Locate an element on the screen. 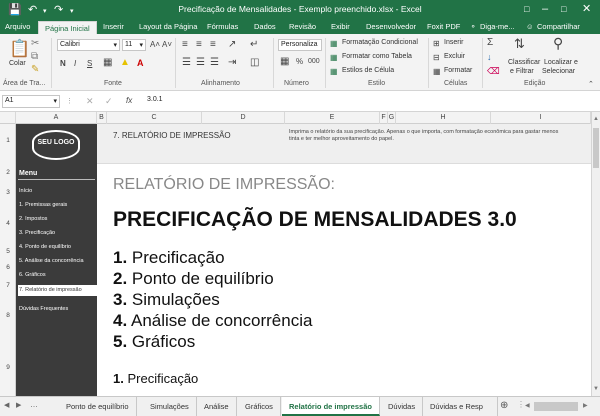  col-header-c: C is located at coordinates (154, 118).